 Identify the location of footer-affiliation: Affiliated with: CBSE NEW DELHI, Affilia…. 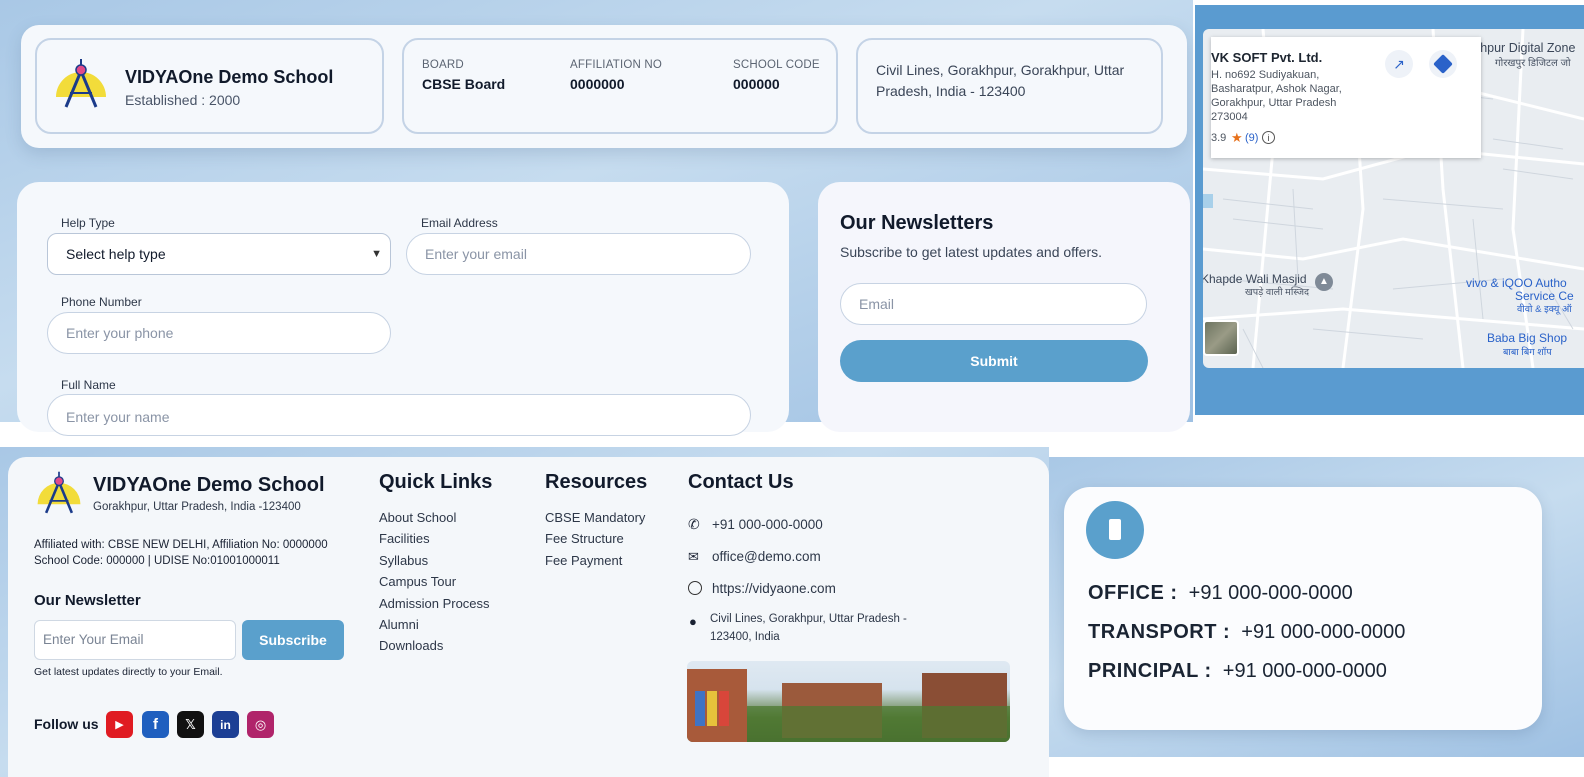
(181, 545).